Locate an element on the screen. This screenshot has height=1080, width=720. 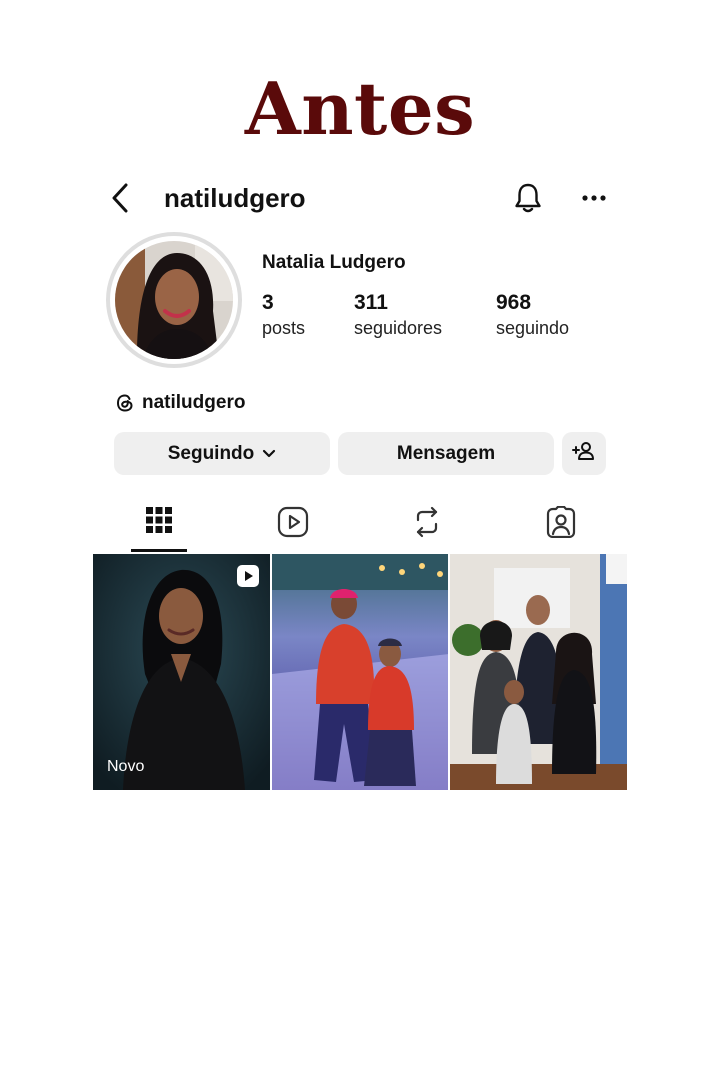
grid-icon is located at coordinates (159, 522).